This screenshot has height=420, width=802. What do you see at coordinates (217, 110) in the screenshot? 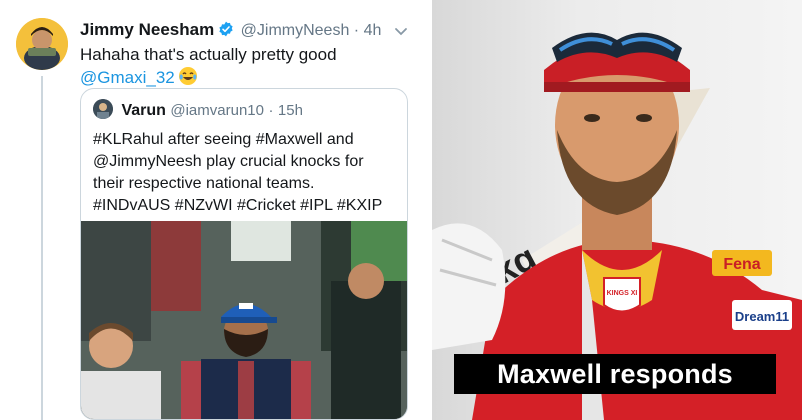
I see `quoted-author-handle: @iamvarun10` at bounding box center [217, 110].